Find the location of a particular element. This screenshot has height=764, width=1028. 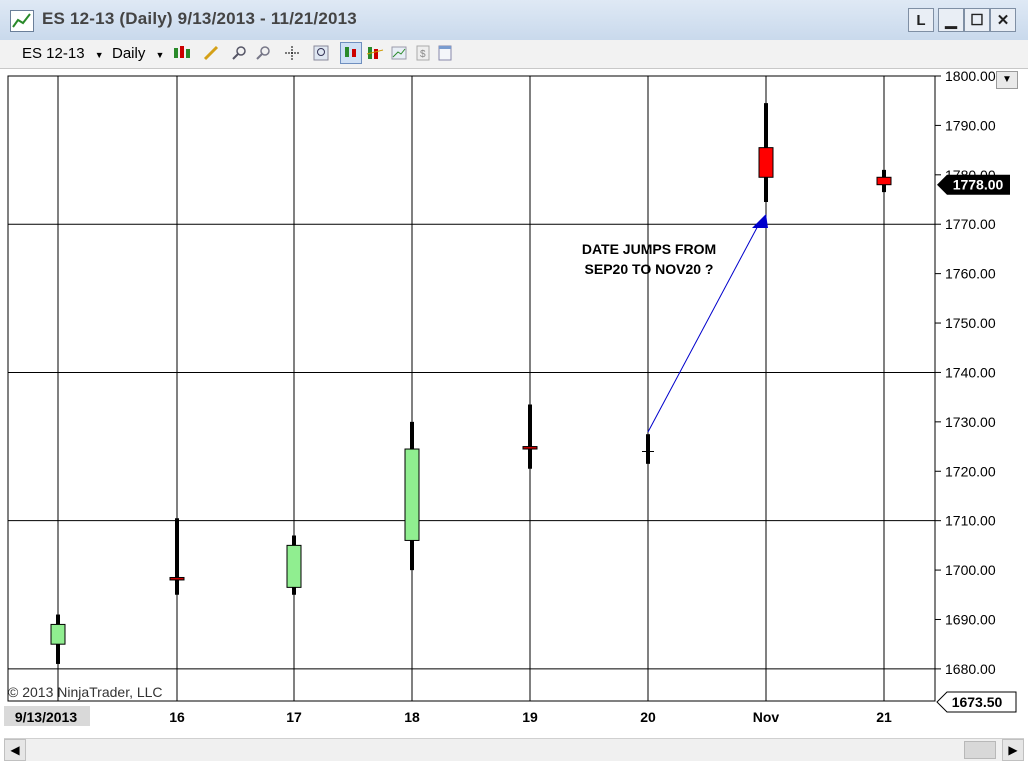

interval-selector: Daily ▼ is located at coordinates (138, 54).